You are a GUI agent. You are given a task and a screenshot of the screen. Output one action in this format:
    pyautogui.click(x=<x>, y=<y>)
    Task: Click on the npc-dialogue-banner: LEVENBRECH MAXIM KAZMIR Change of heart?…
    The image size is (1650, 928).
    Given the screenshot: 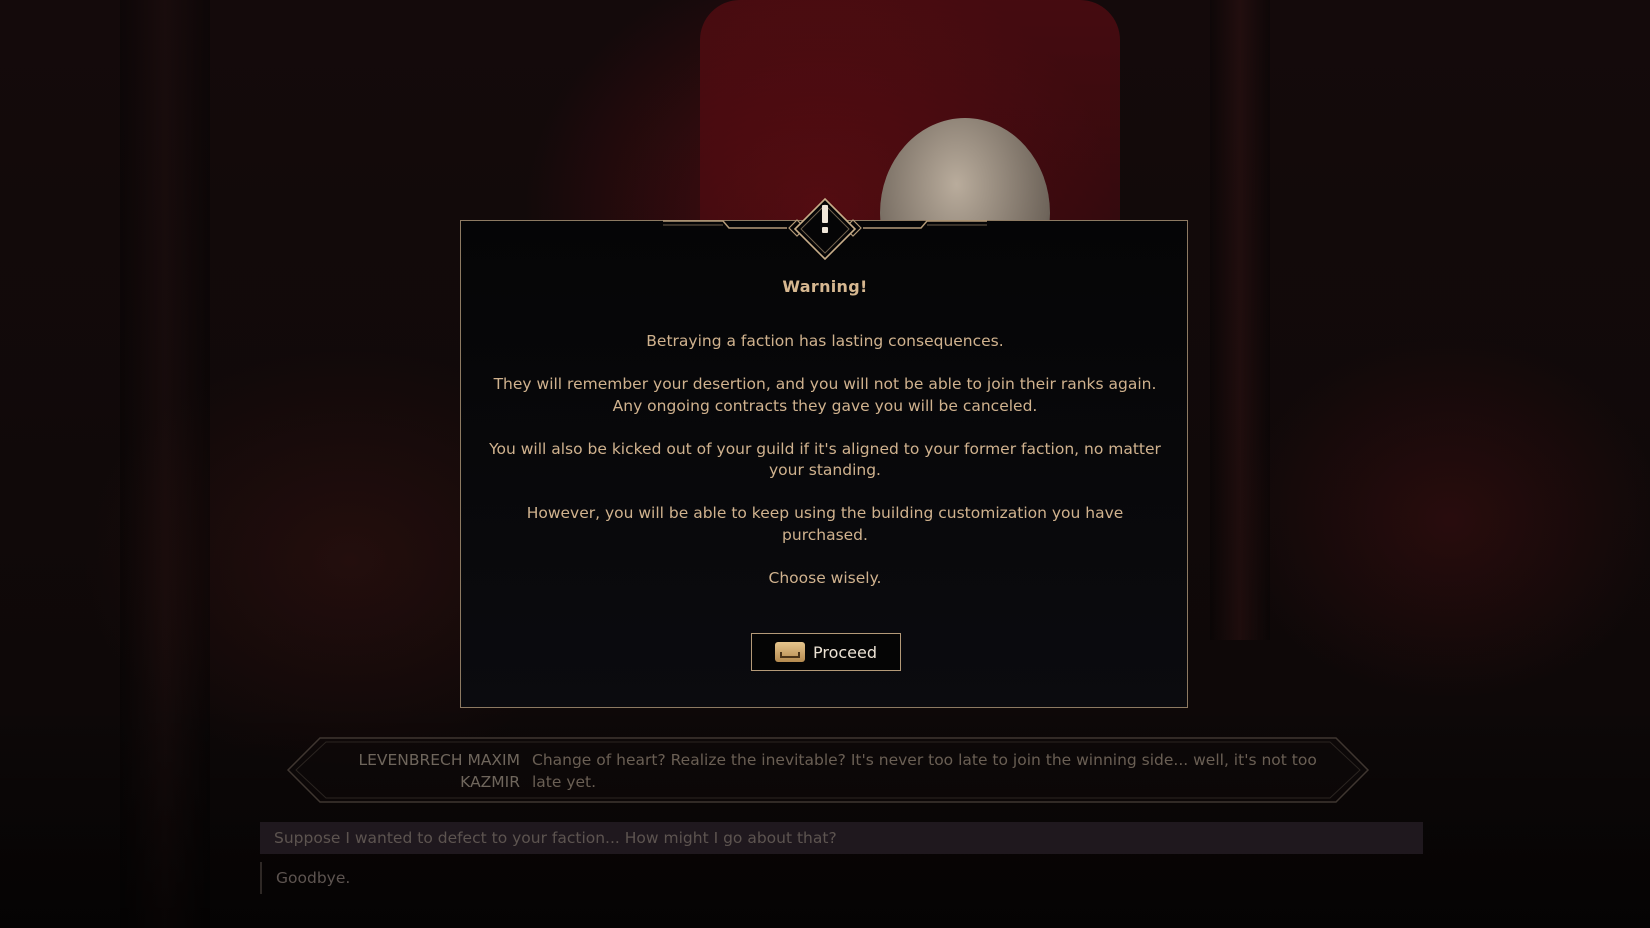 What is the action you would take?
    pyautogui.click(x=828, y=770)
    